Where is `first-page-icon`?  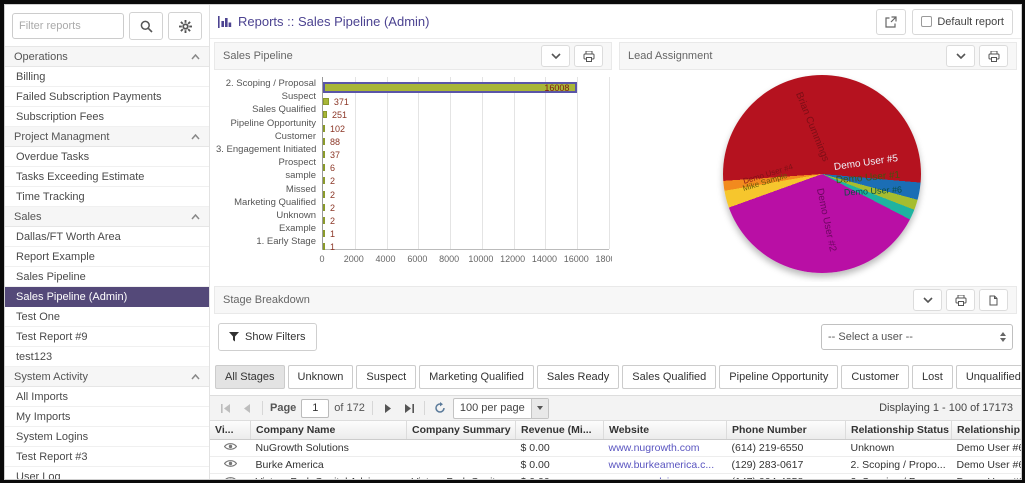
first-page-icon is located at coordinates (226, 408).